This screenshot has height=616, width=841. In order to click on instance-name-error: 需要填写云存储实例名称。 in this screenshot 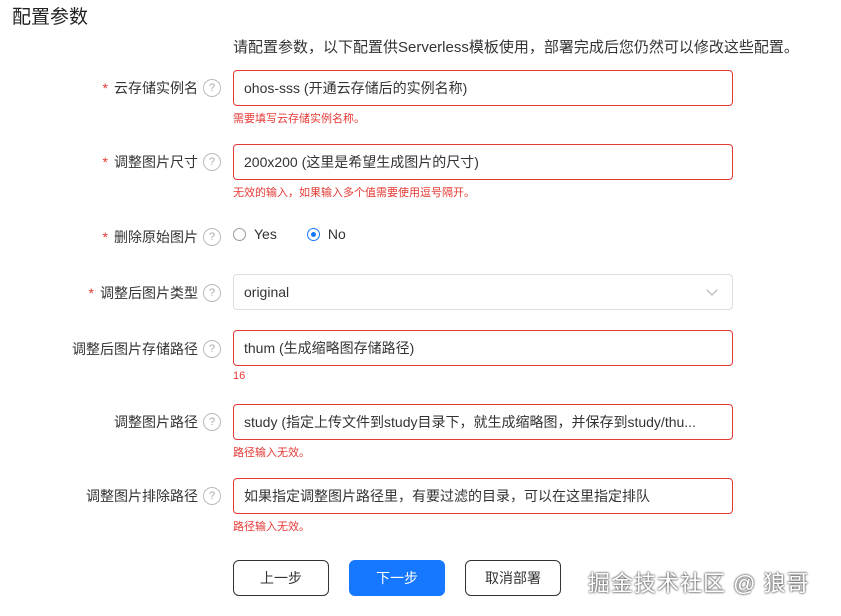, I will do `click(299, 119)`.